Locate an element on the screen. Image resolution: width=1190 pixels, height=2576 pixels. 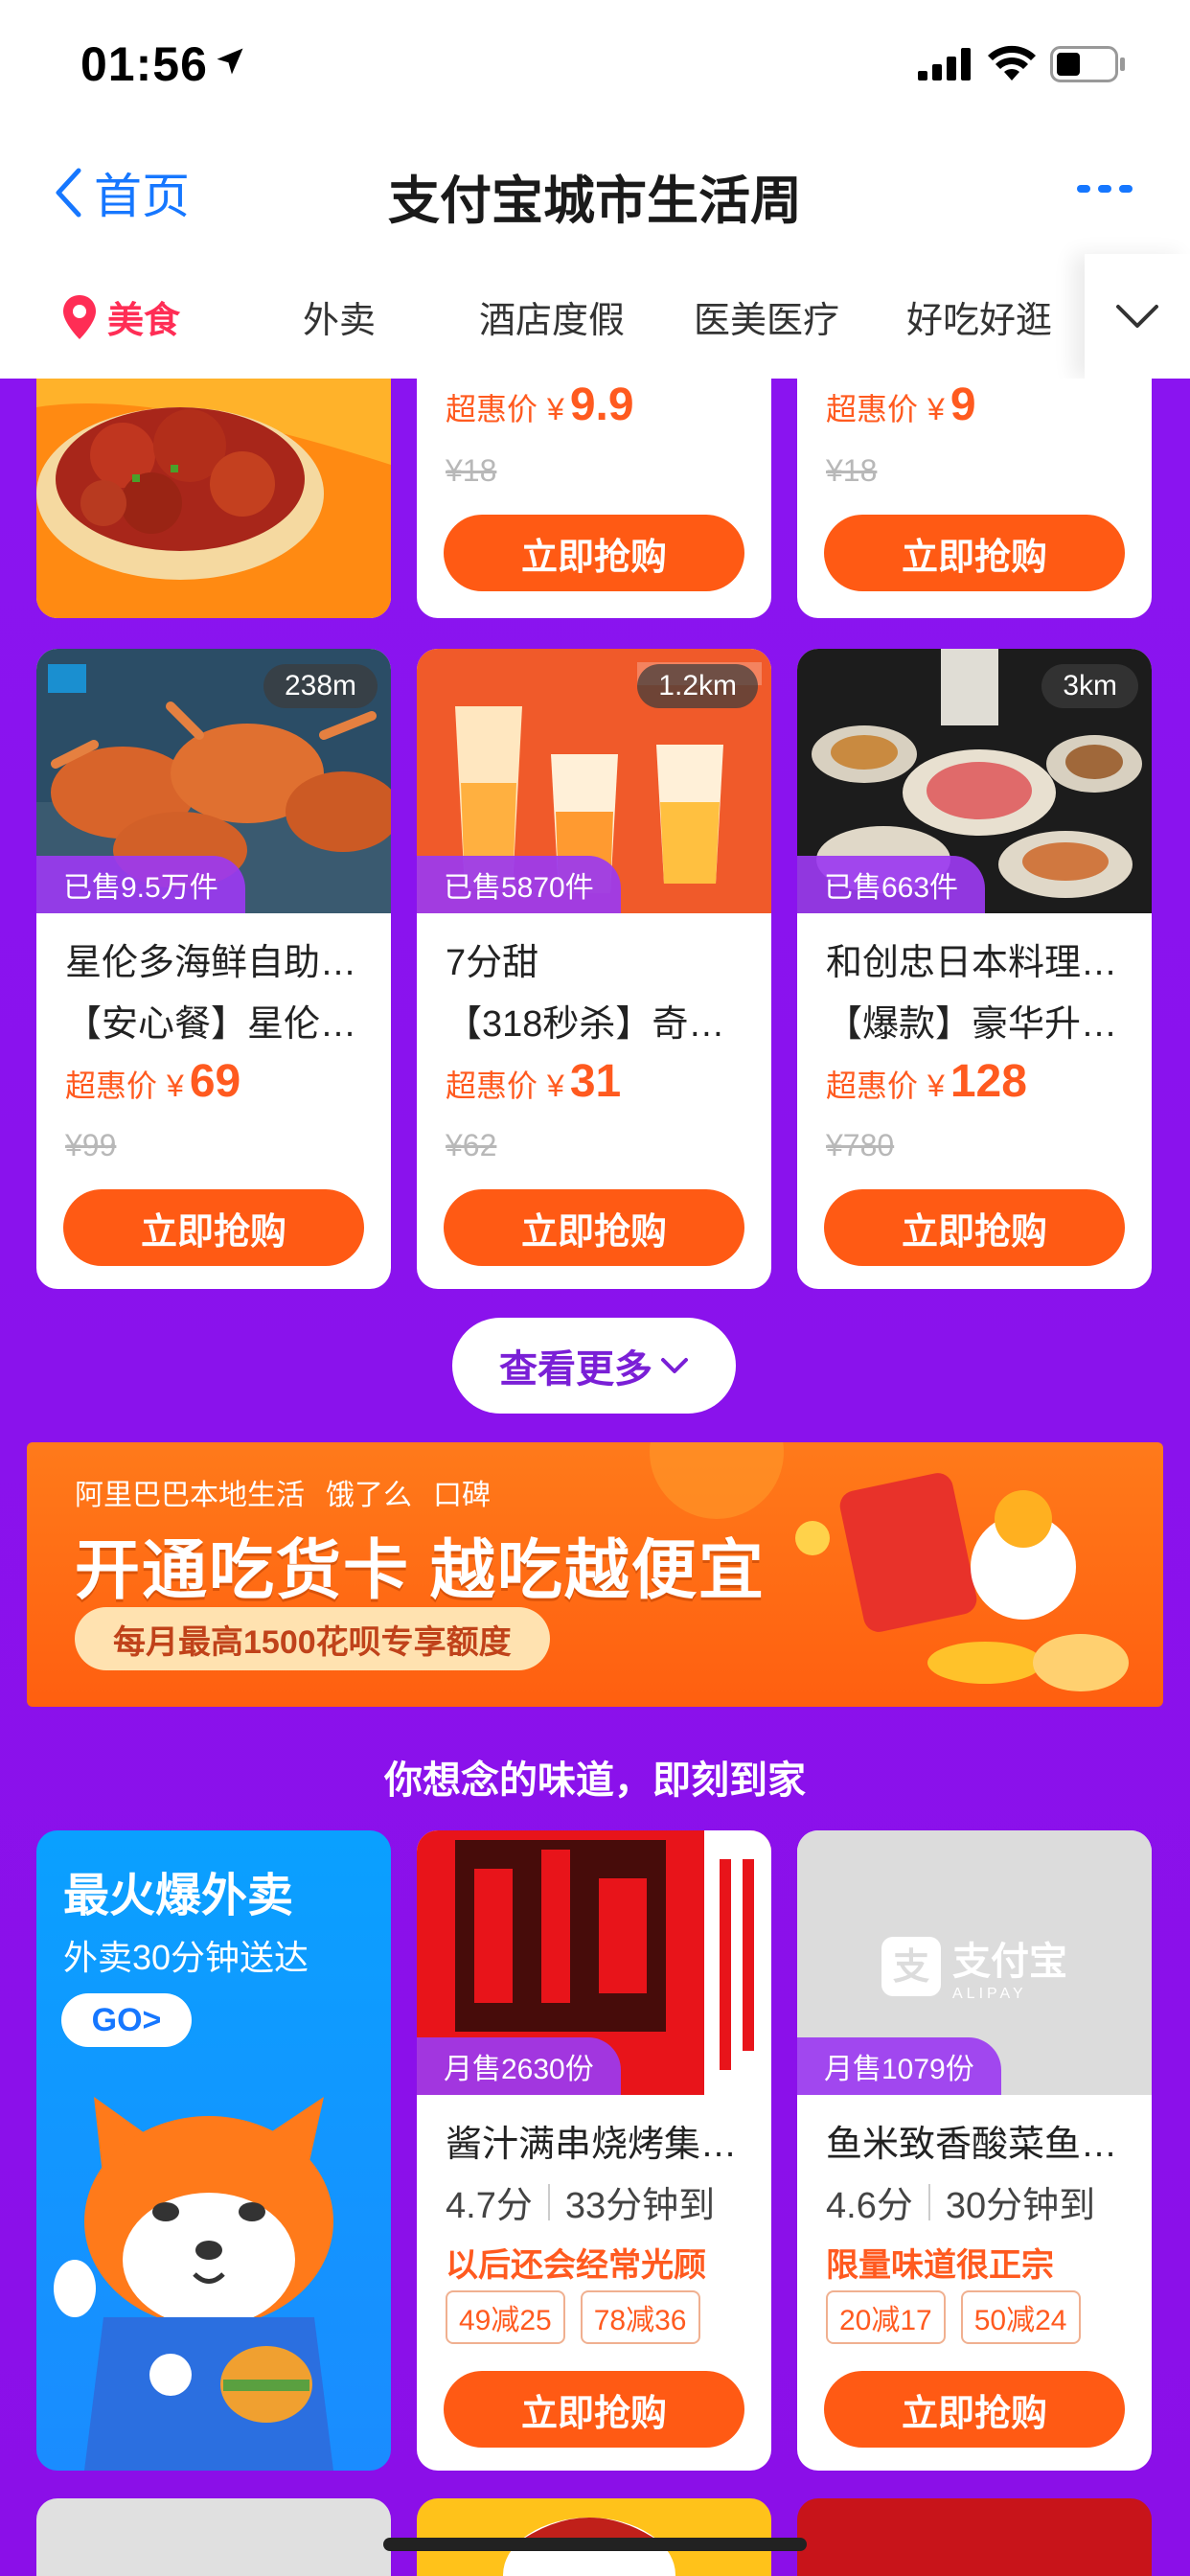
tab-medical-beauty: 医美医疗 is located at coordinates (766, 316).